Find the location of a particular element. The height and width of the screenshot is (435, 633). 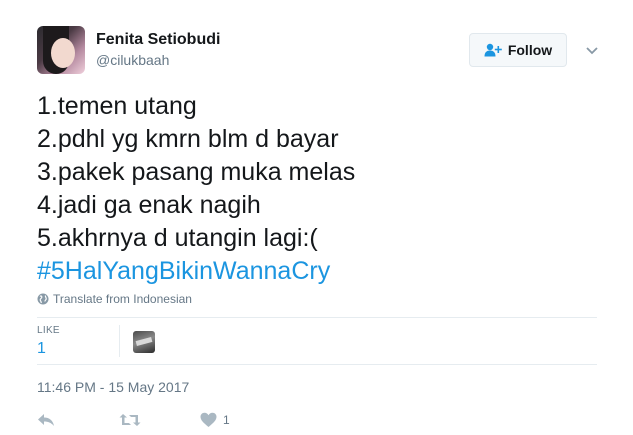

follow-button-label: Follow is located at coordinates (530, 50).